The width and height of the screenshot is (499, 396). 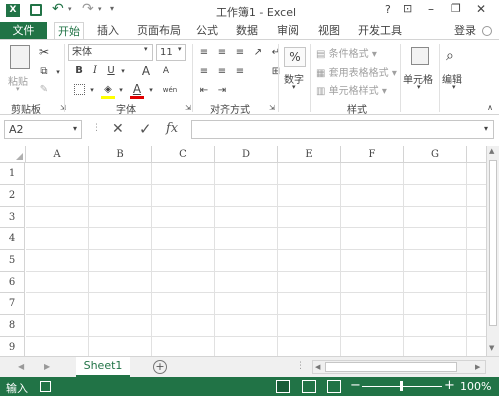 I want to click on normal-view-icon, so click(x=283, y=386).